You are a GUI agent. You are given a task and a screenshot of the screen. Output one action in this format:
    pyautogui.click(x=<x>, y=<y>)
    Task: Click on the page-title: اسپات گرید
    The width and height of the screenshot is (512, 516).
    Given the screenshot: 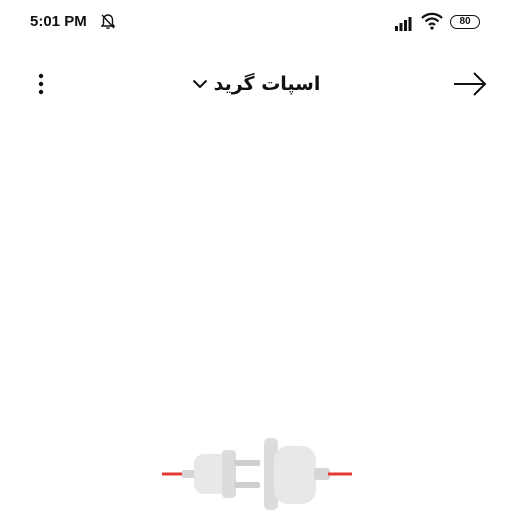 What is the action you would take?
    pyautogui.click(x=267, y=84)
    